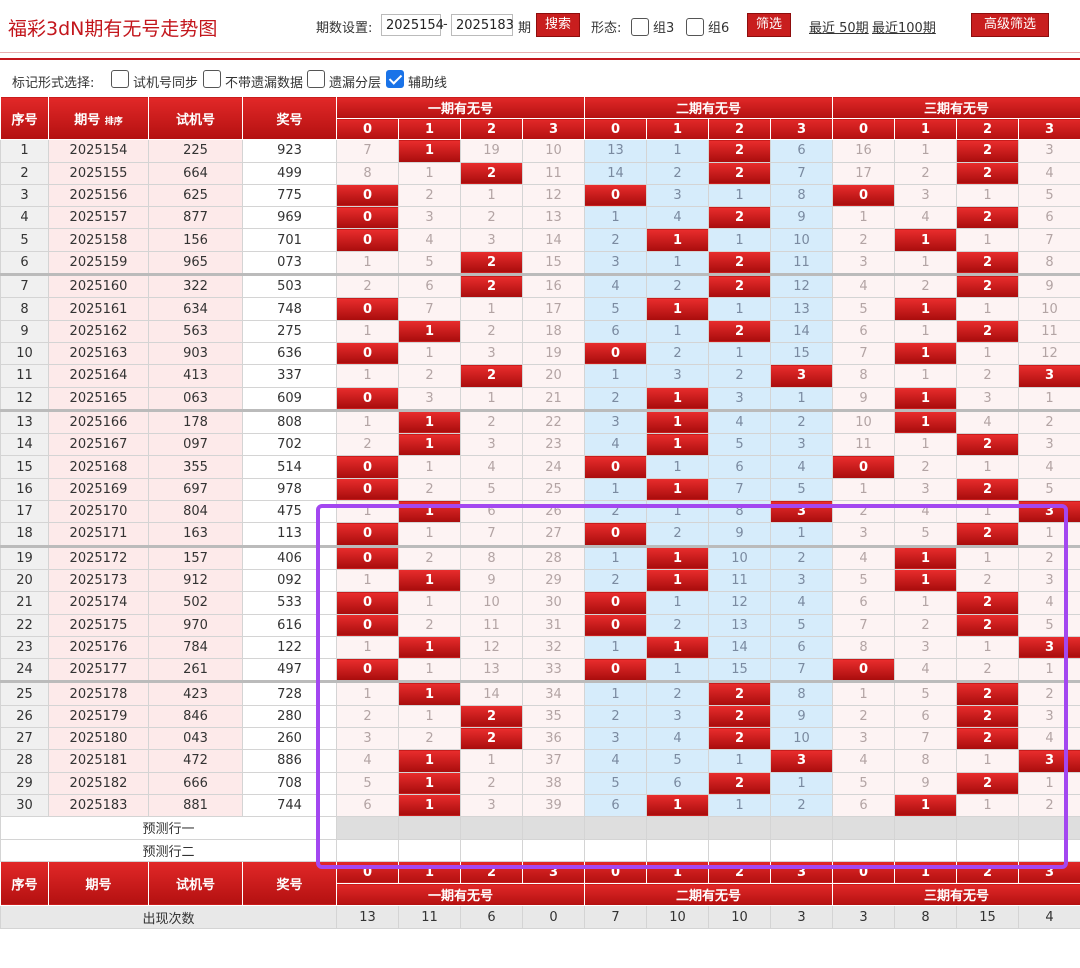 The image size is (1080, 968). What do you see at coordinates (24, 398) in the screenshot?
I see `row-seq: 12` at bounding box center [24, 398].